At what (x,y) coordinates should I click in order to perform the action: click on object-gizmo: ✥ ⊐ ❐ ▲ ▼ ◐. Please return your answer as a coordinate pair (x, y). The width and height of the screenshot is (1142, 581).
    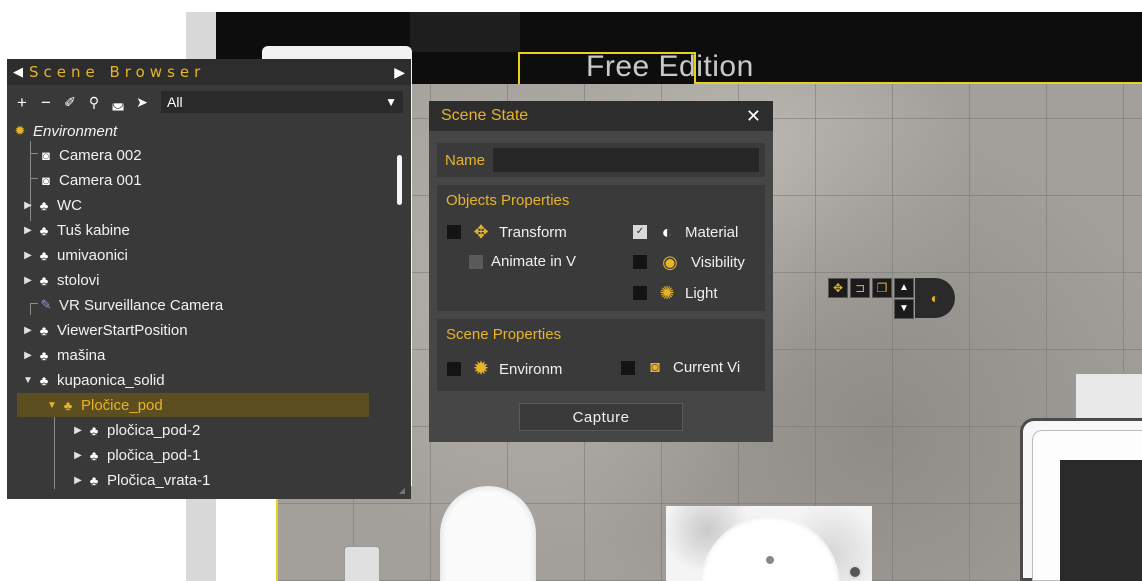
    Looking at the image, I should click on (891, 298).